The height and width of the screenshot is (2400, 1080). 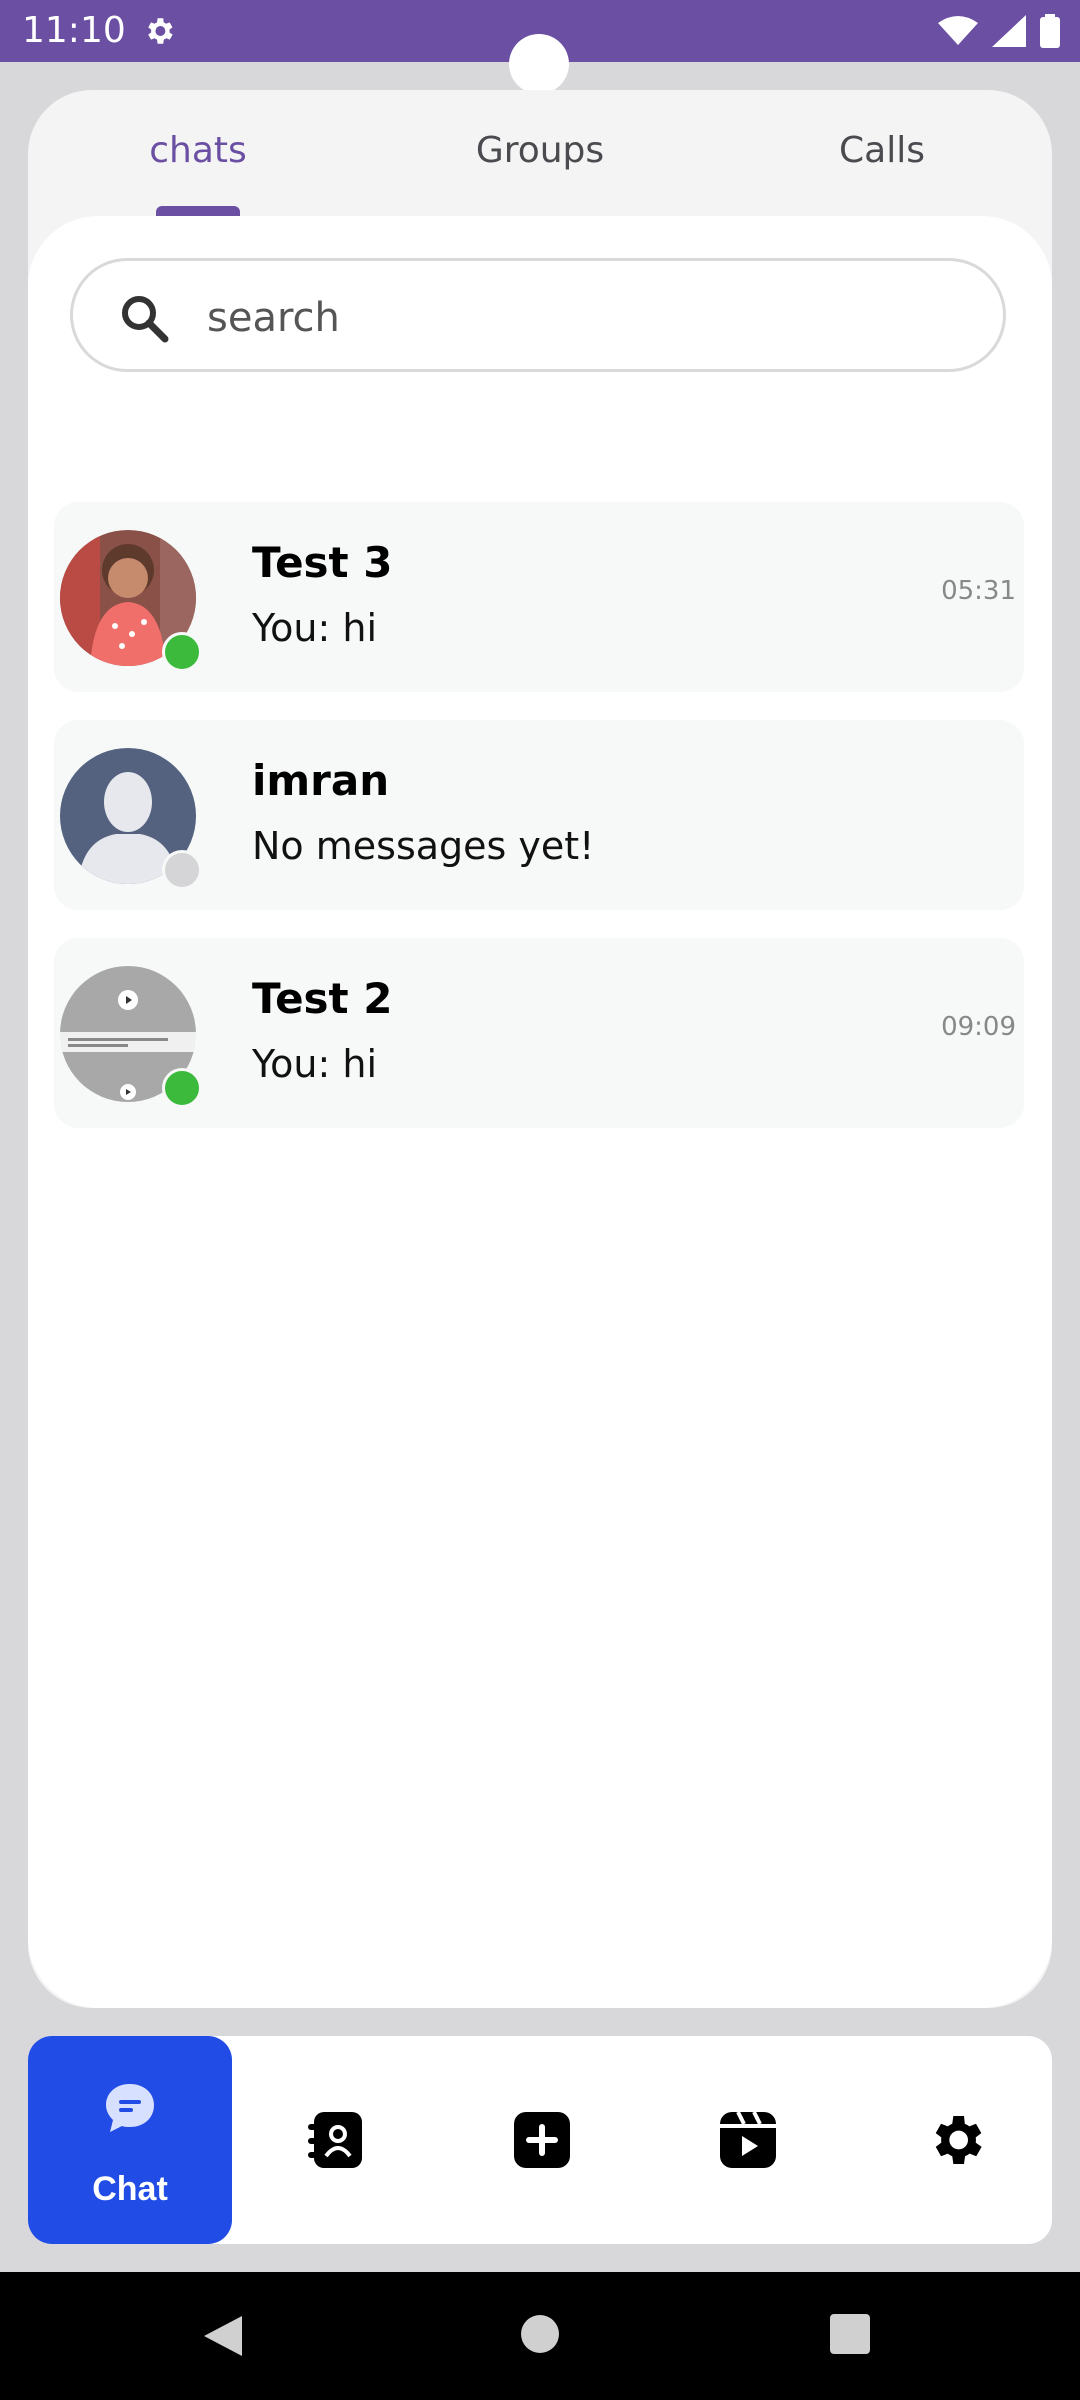 I want to click on tab-calls: Calls, so click(x=882, y=150).